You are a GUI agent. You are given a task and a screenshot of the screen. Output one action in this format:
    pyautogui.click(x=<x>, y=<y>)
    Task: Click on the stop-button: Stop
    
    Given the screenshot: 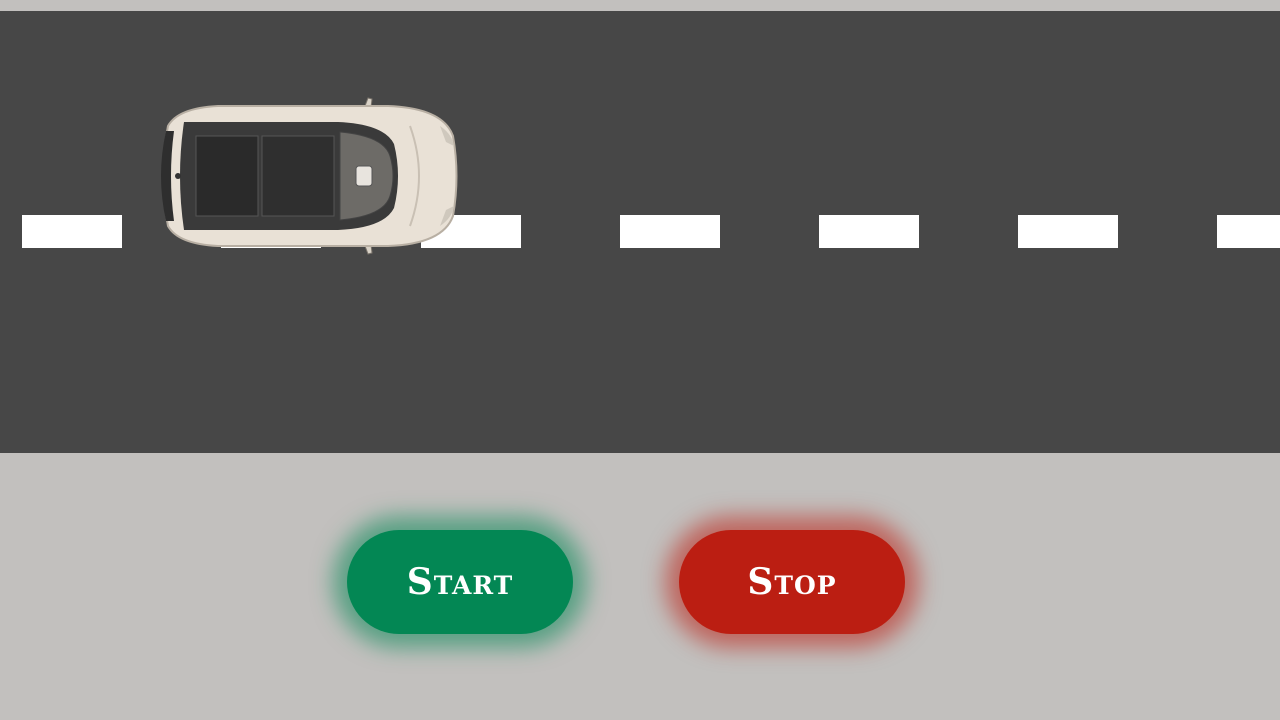 What is the action you would take?
    pyautogui.click(x=792, y=582)
    